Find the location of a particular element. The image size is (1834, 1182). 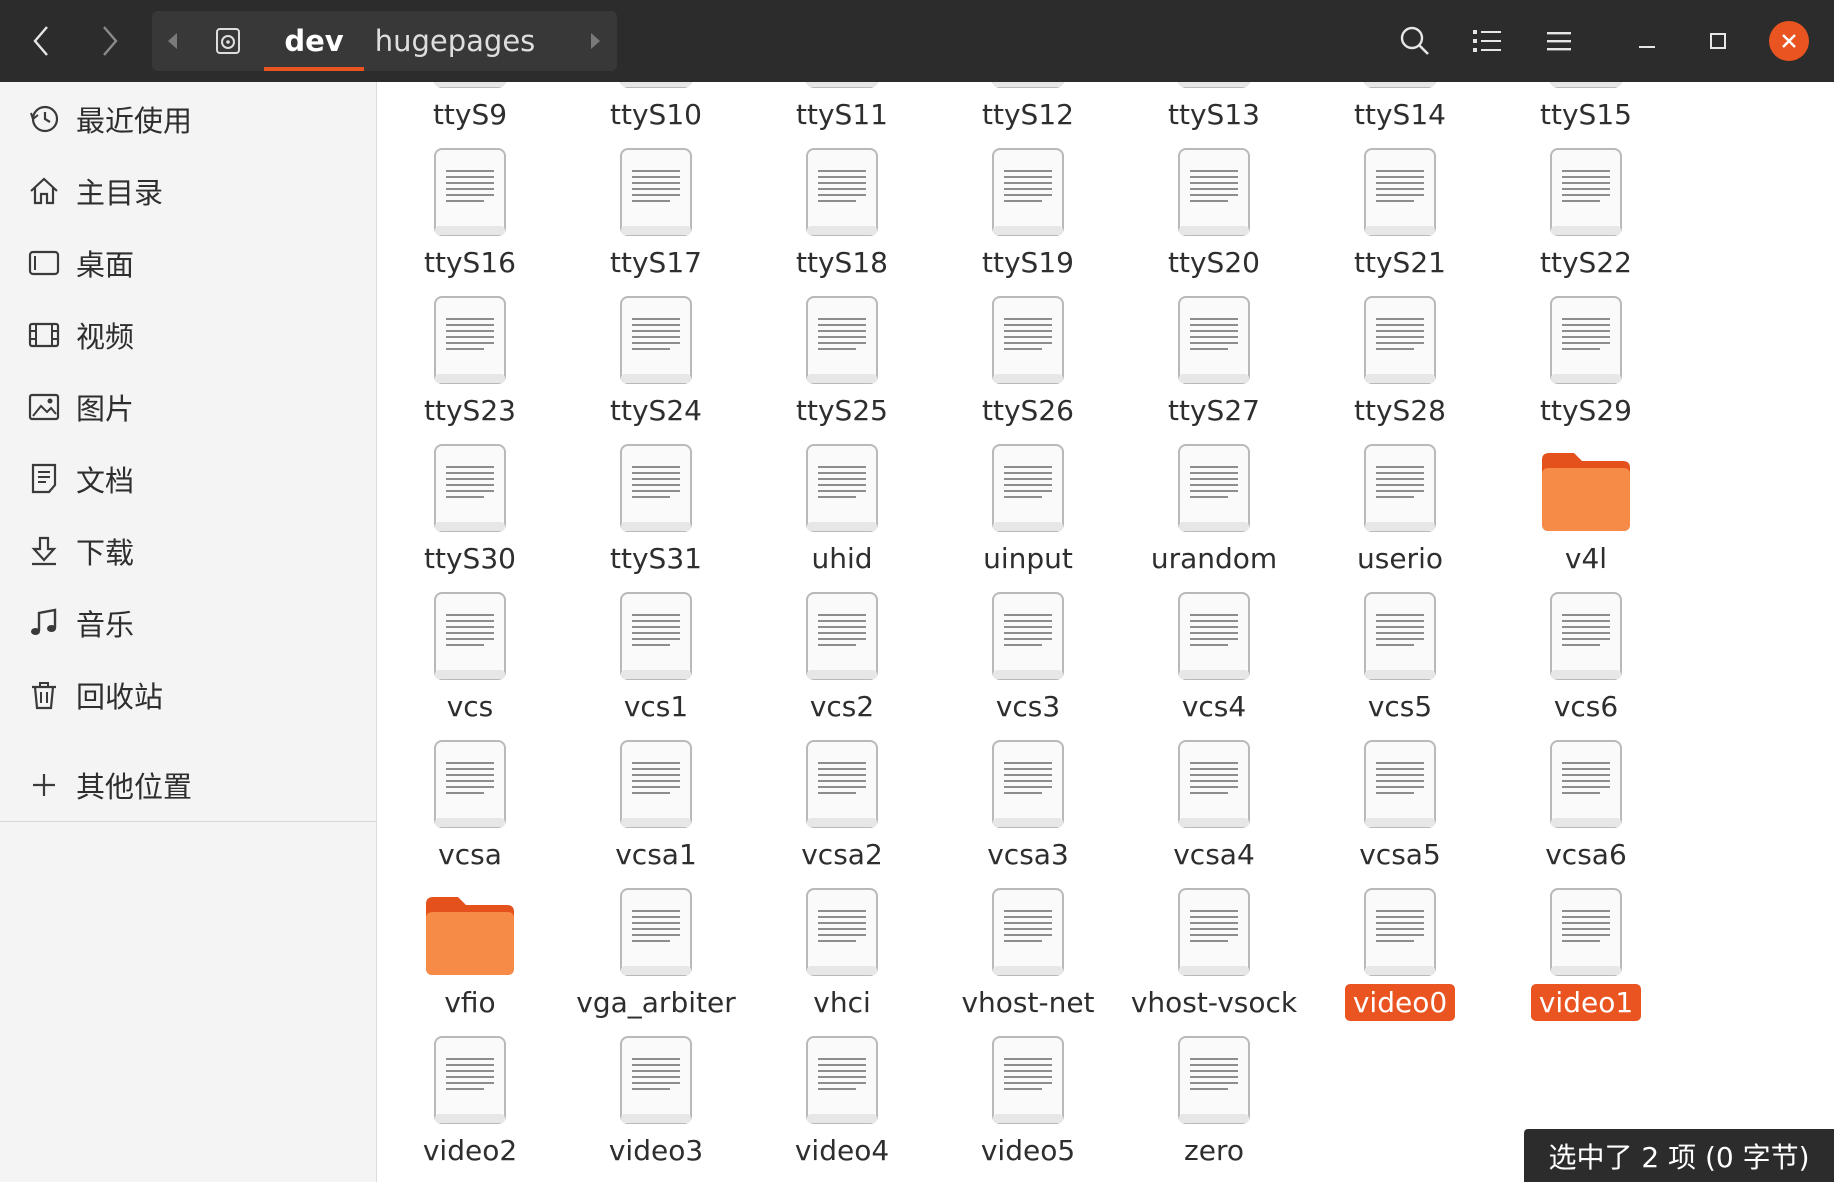

file-item: ttyS22 is located at coordinates (1586, 213).